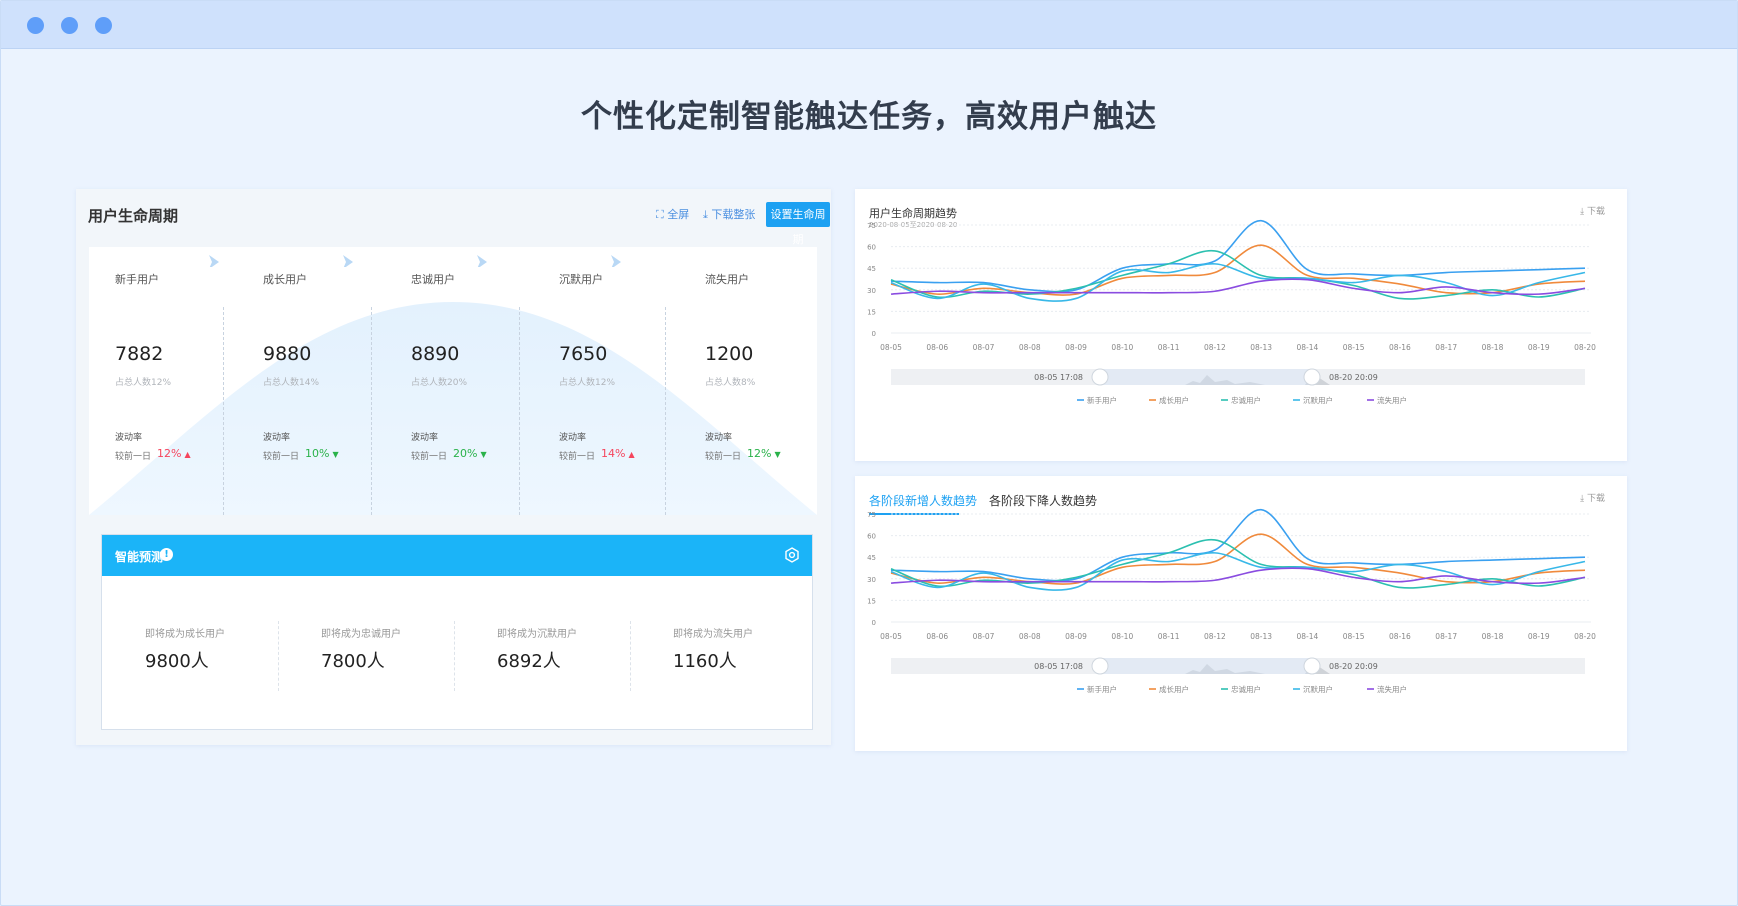 This screenshot has height=906, width=1738. Describe the element at coordinates (166, 554) in the screenshot. I see `info-icon: !` at that location.